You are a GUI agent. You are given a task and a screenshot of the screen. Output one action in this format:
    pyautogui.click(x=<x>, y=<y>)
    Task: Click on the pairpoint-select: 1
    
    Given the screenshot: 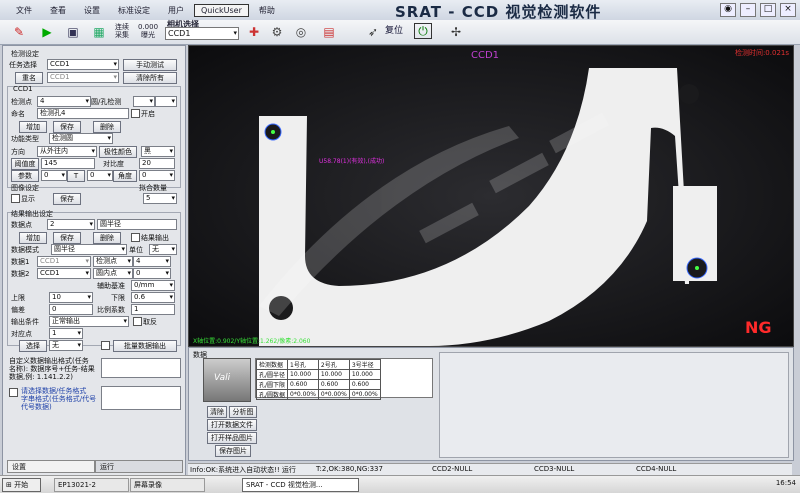 What is the action you would take?
    pyautogui.click(x=66, y=333)
    